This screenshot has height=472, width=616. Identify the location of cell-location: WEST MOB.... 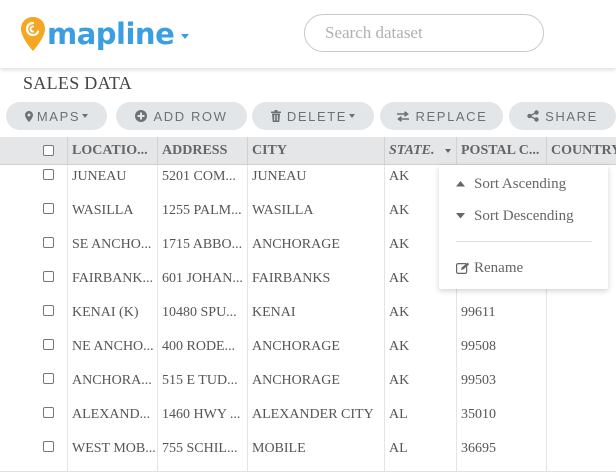
(112, 454).